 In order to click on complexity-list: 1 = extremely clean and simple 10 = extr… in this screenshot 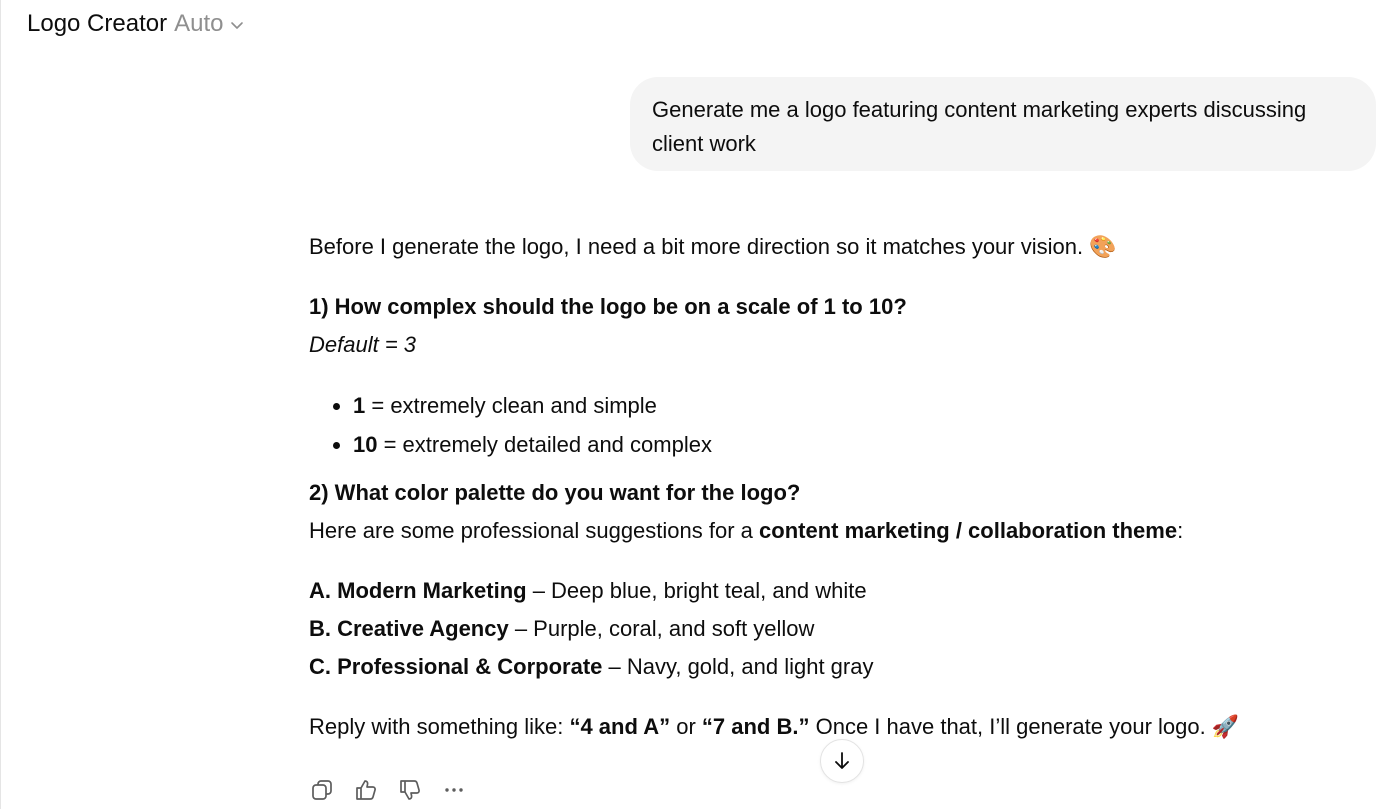, I will do `click(809, 425)`.